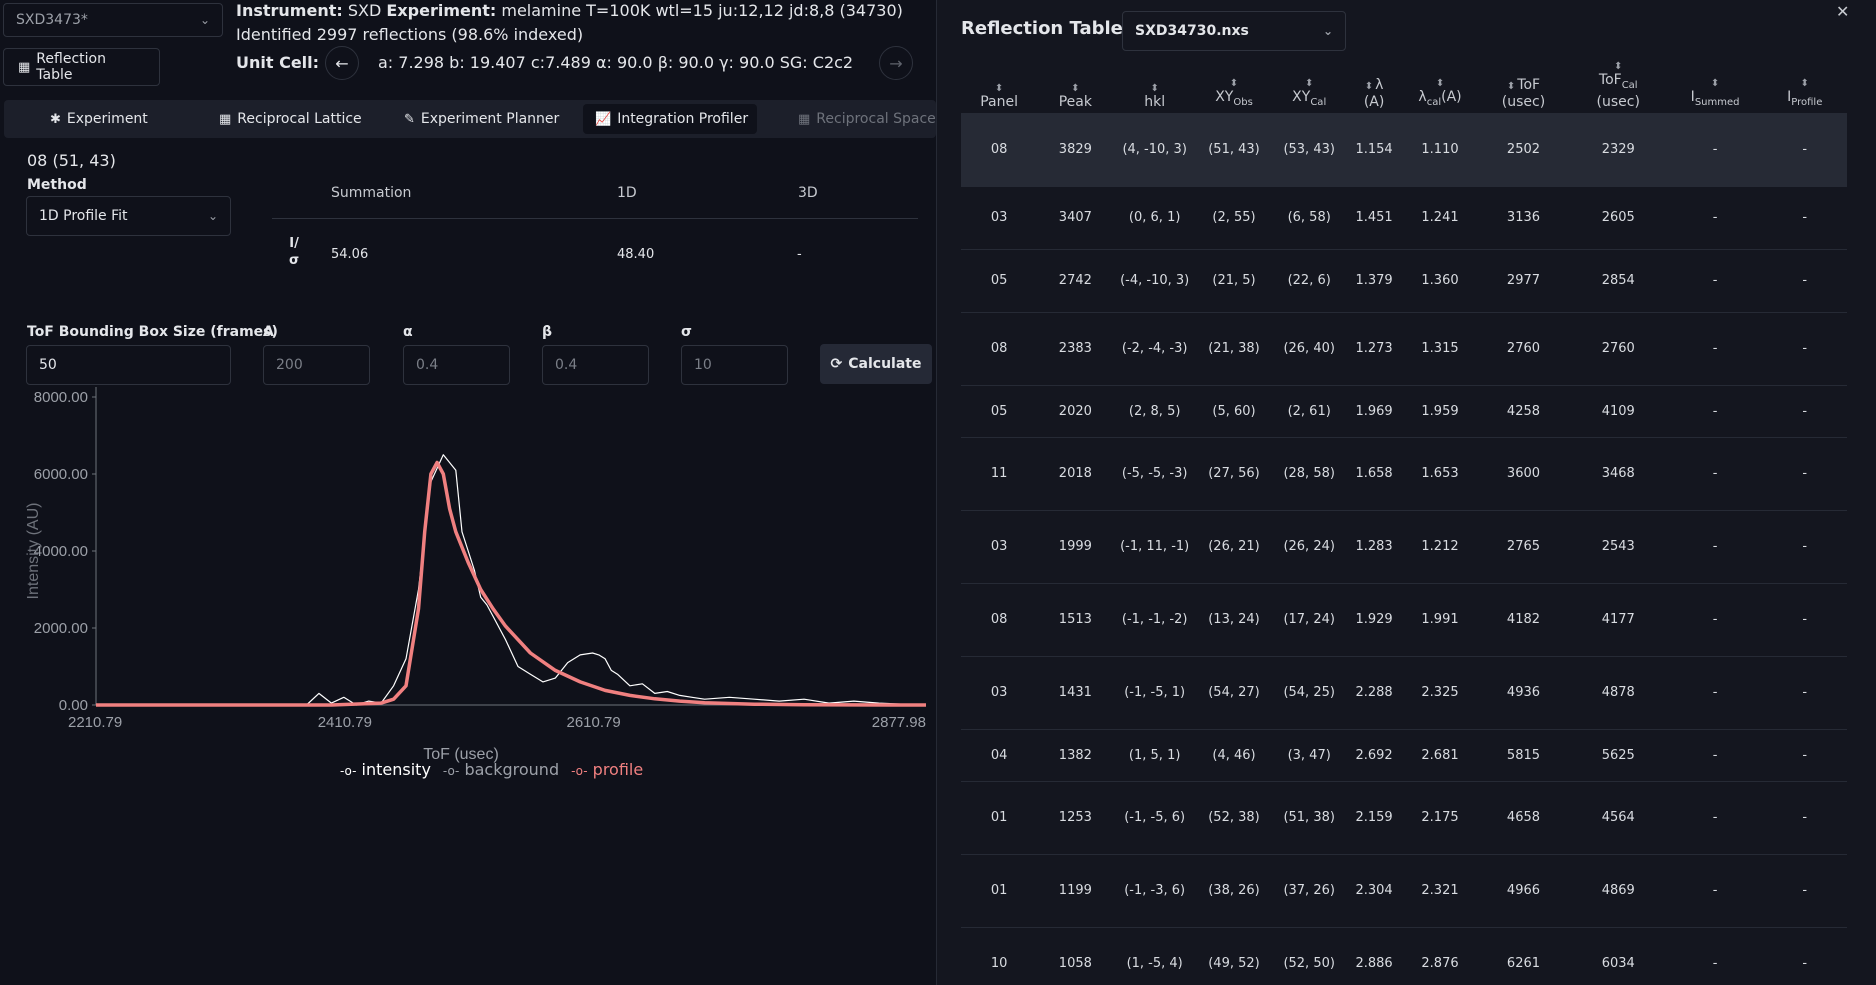 The image size is (1876, 985). Describe the element at coordinates (1842, 11) in the screenshot. I see `close-icon: ✕` at that location.